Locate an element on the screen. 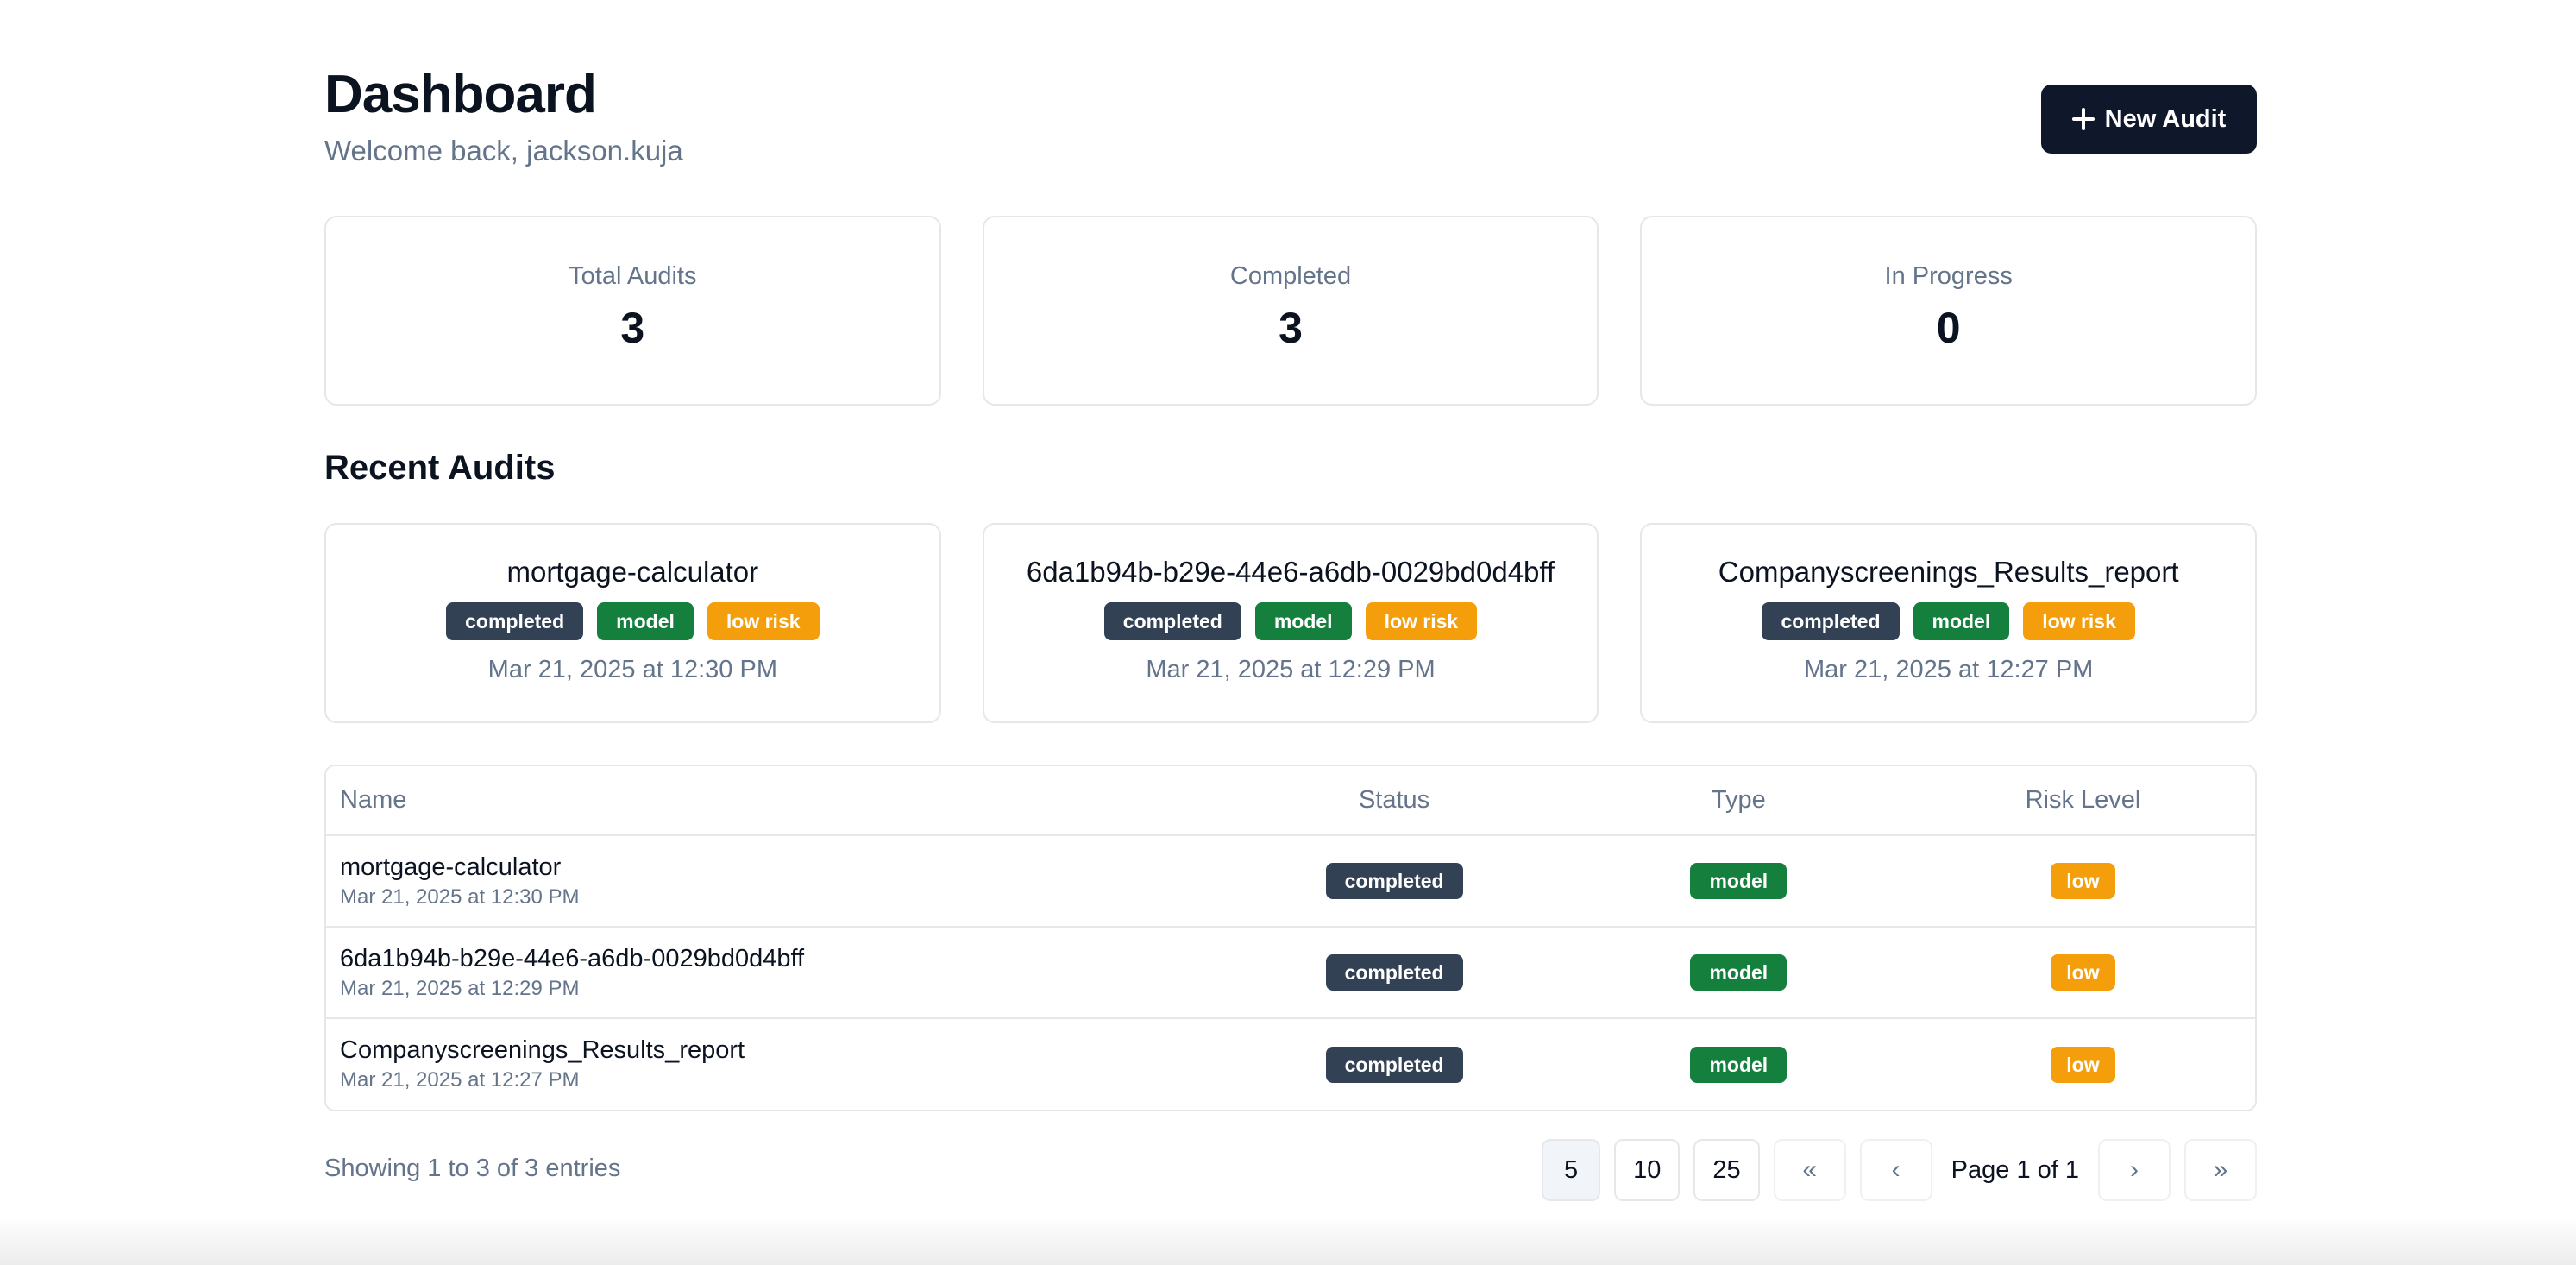 Image resolution: width=2576 pixels, height=1265 pixels. row-name: 6da1b94b-b29e-44e6-a6db-0029bd0d4bff is located at coordinates (572, 958).